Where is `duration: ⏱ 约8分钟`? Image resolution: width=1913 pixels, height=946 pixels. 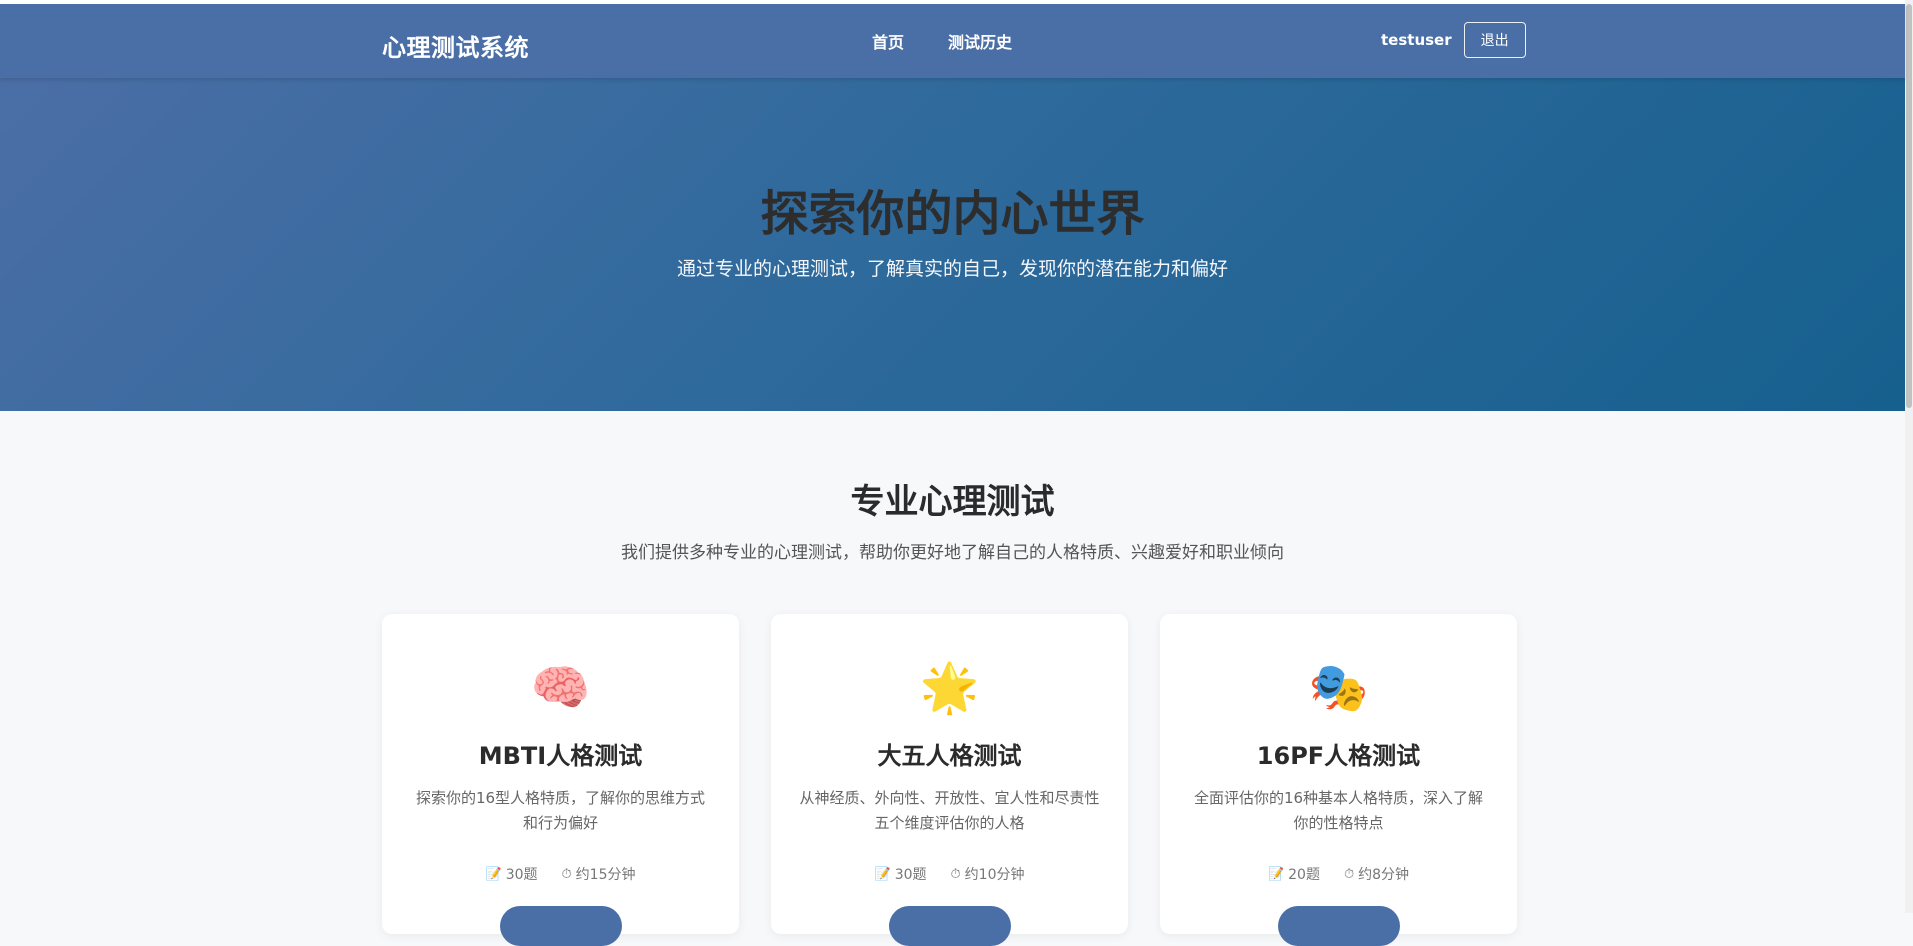 duration: ⏱ 约8分钟 is located at coordinates (1376, 874).